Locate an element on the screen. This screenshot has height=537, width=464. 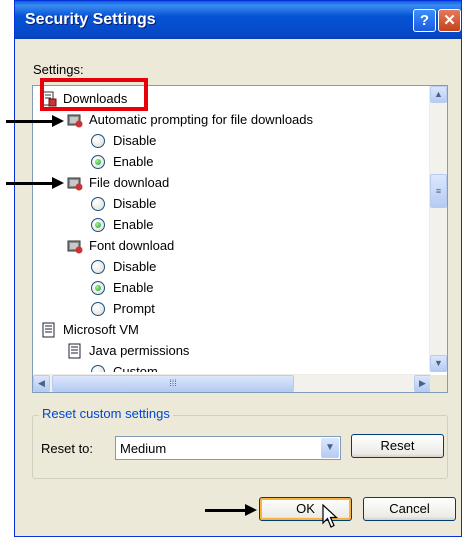
scroll-up-button: ▲ is located at coordinates (438, 94).